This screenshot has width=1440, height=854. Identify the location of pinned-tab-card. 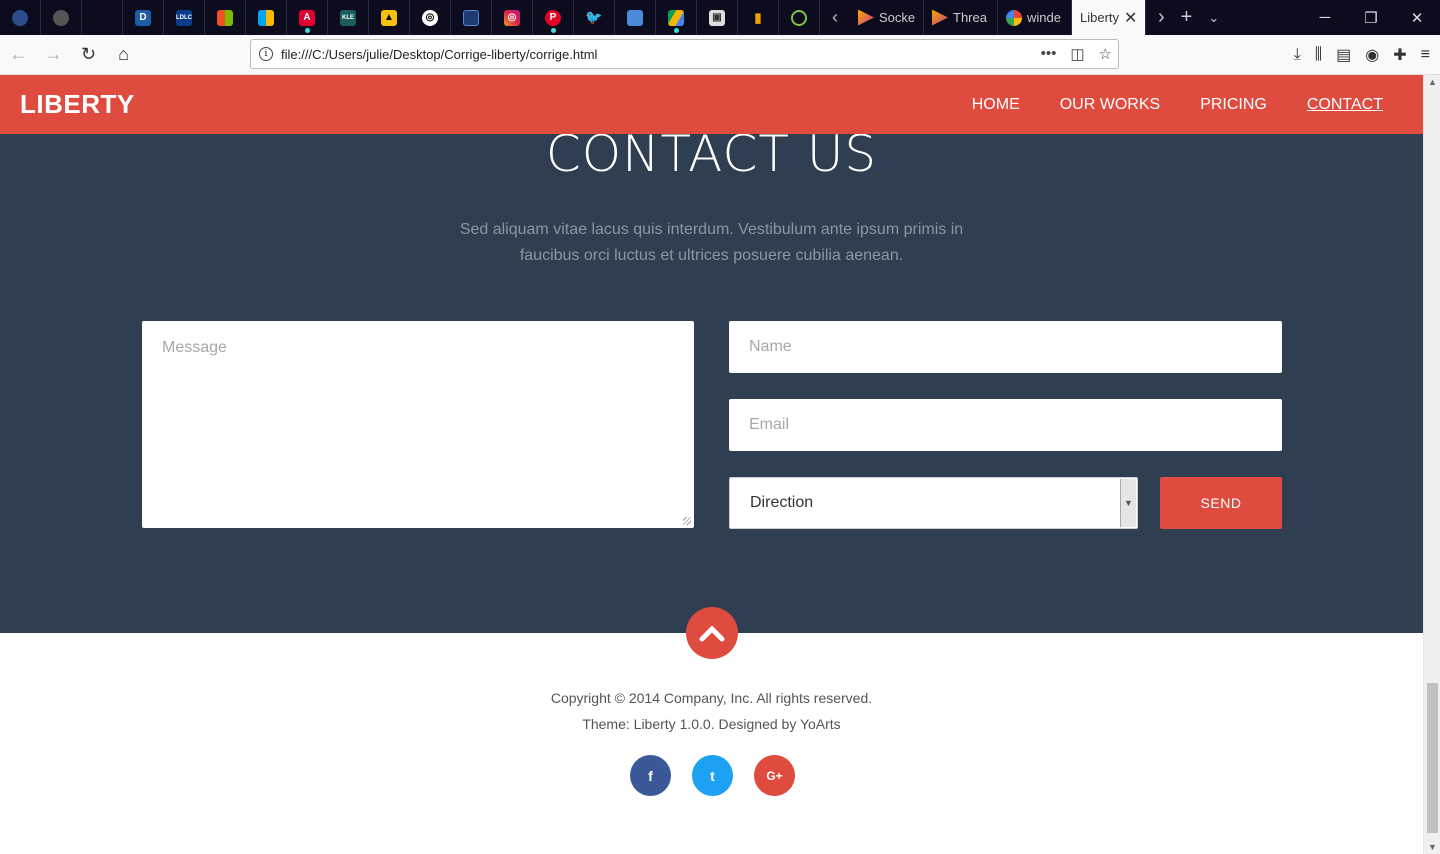
(471, 17).